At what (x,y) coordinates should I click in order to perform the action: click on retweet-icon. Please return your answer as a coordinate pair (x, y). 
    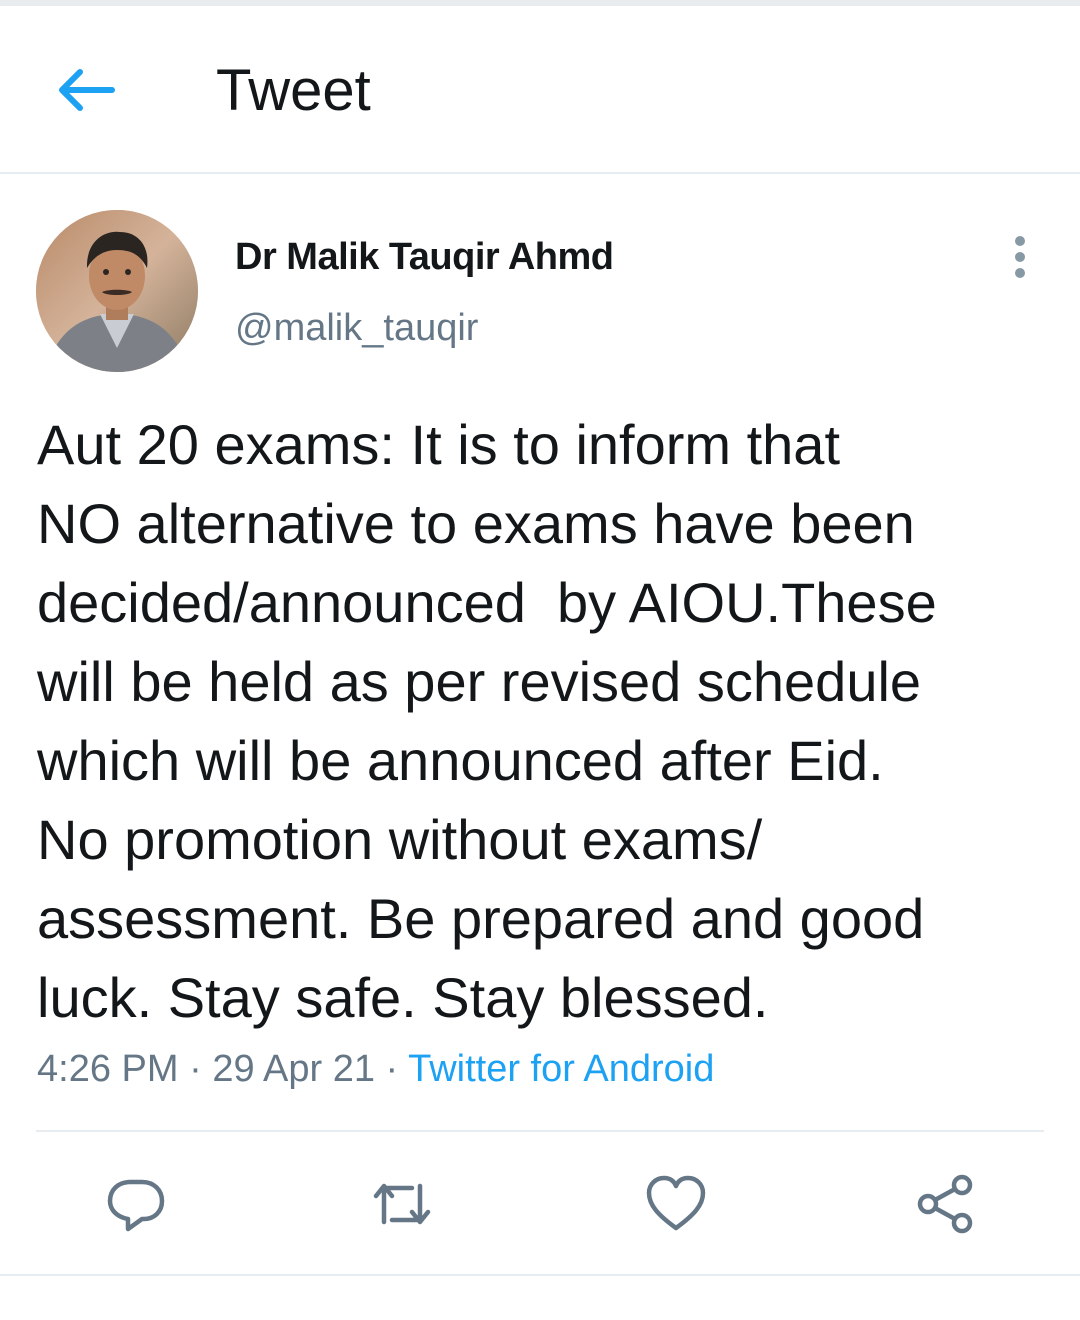
    Looking at the image, I should click on (402, 1204).